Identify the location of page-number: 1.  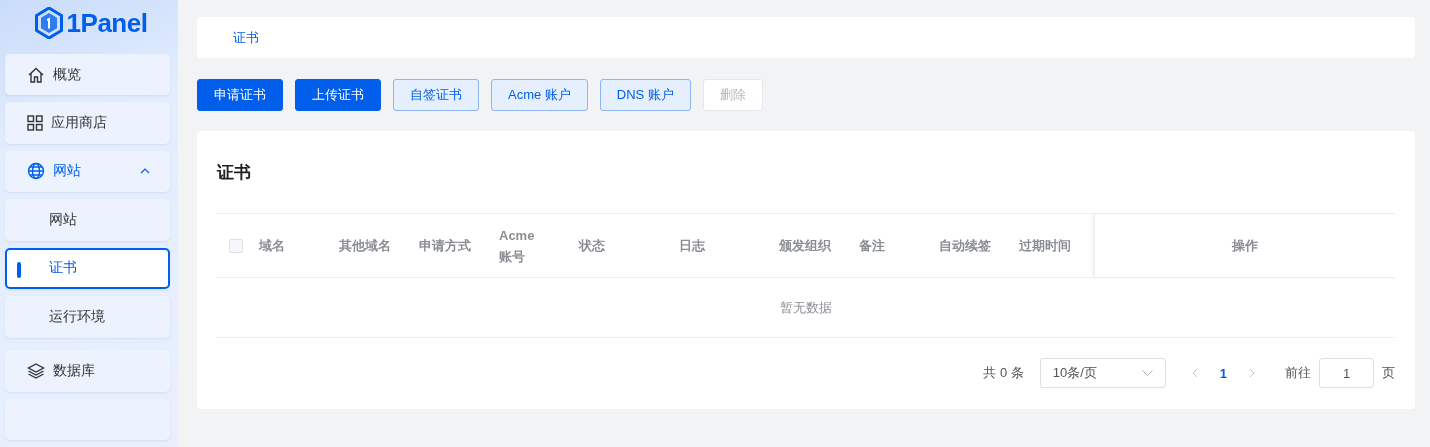
(1223, 373).